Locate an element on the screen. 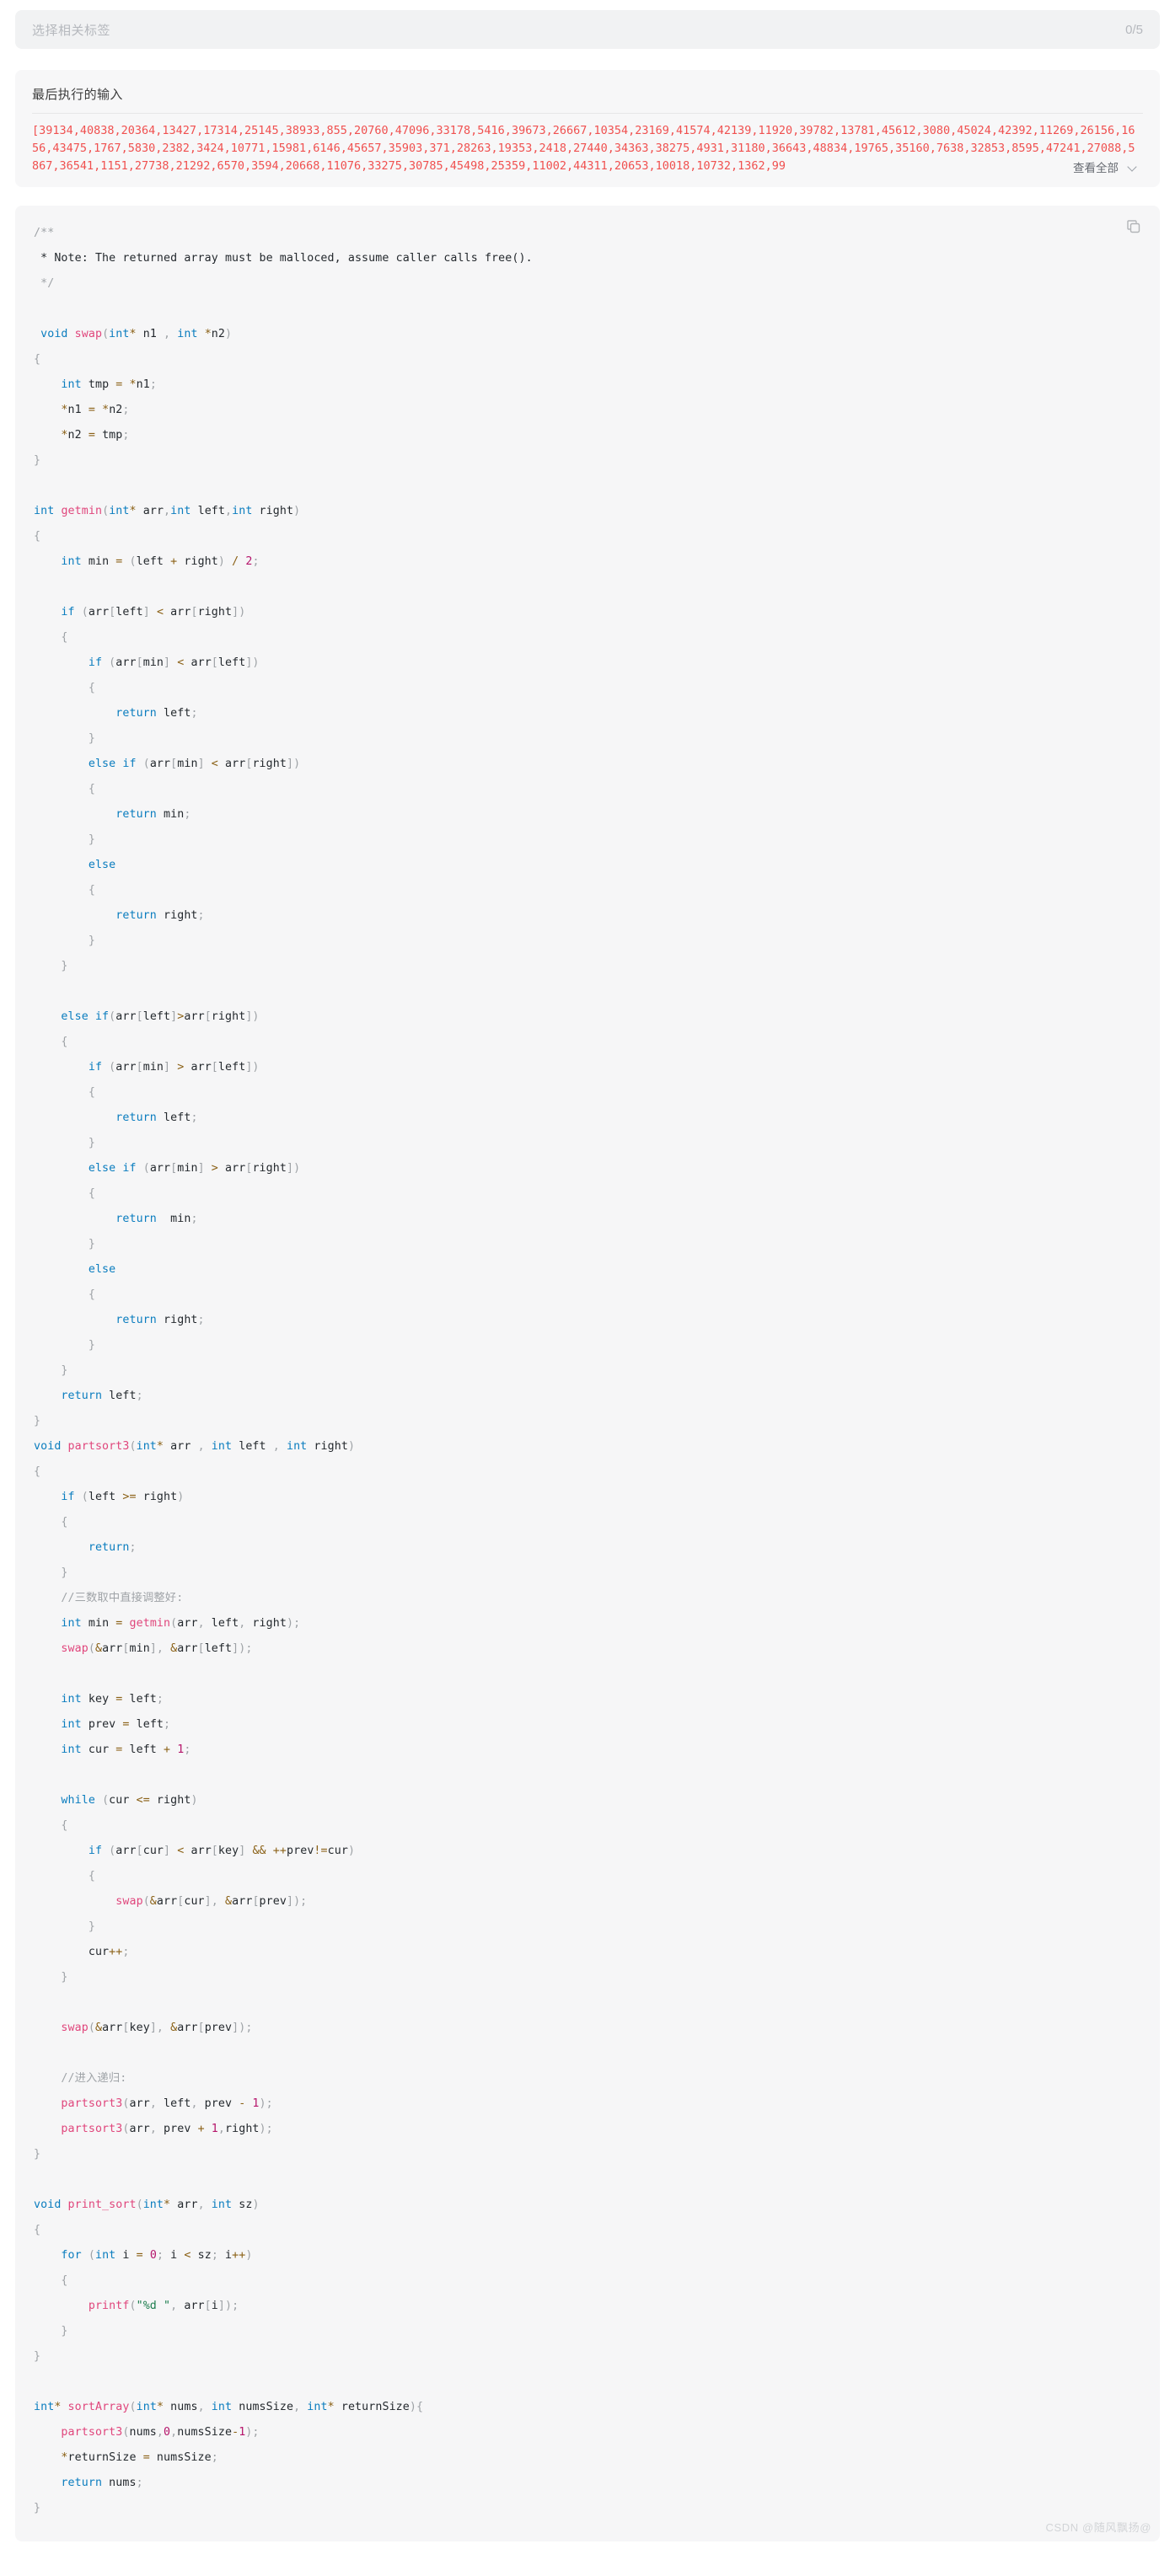 Image resolution: width=1175 pixels, height=2576 pixels. tag-selector-bar: 选择相关标签 0/5 is located at coordinates (587, 30).